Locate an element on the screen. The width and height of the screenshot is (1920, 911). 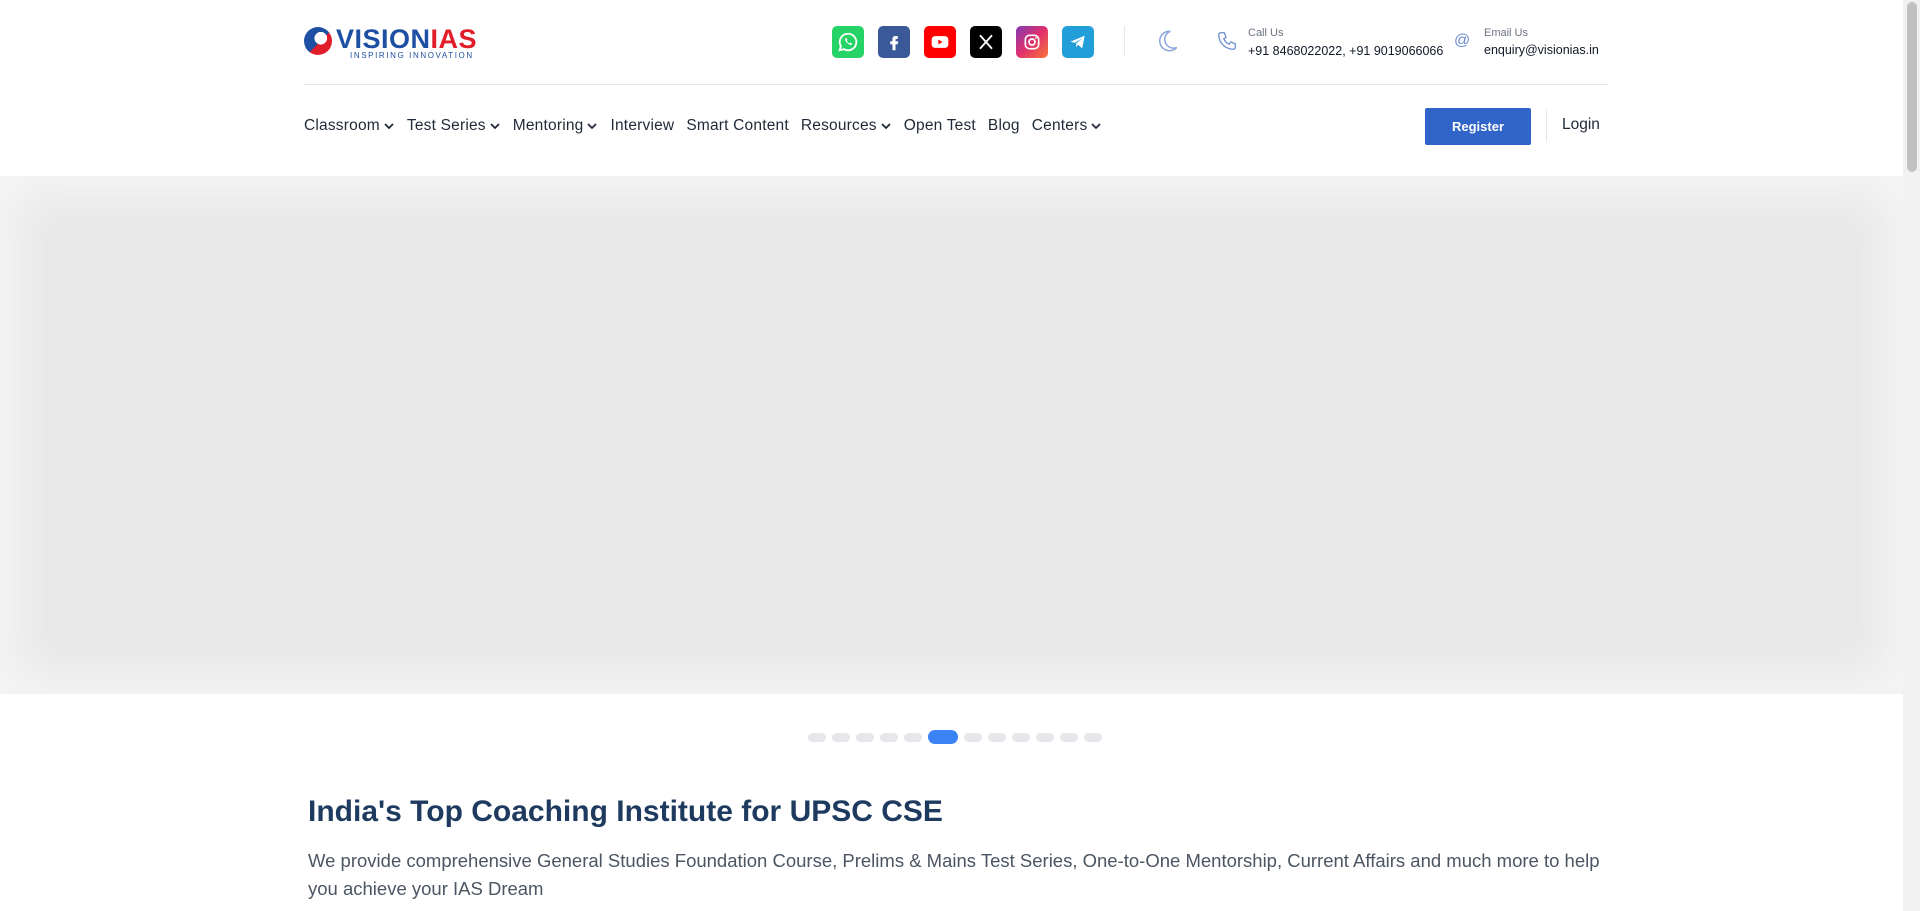
site-logo: VISIONIAS INSPIRING INNOVATION is located at coordinates (391, 42).